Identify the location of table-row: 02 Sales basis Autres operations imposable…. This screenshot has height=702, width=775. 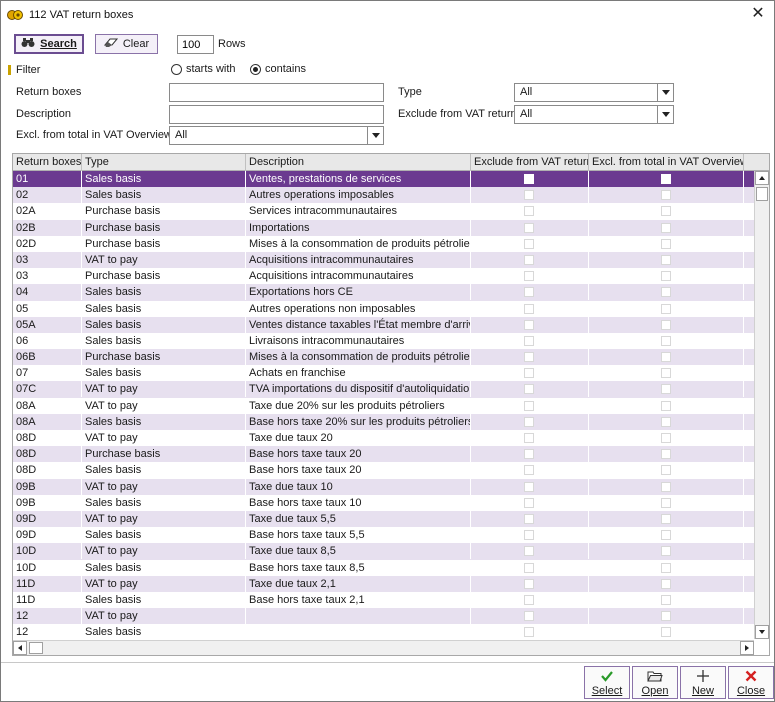
(383, 195).